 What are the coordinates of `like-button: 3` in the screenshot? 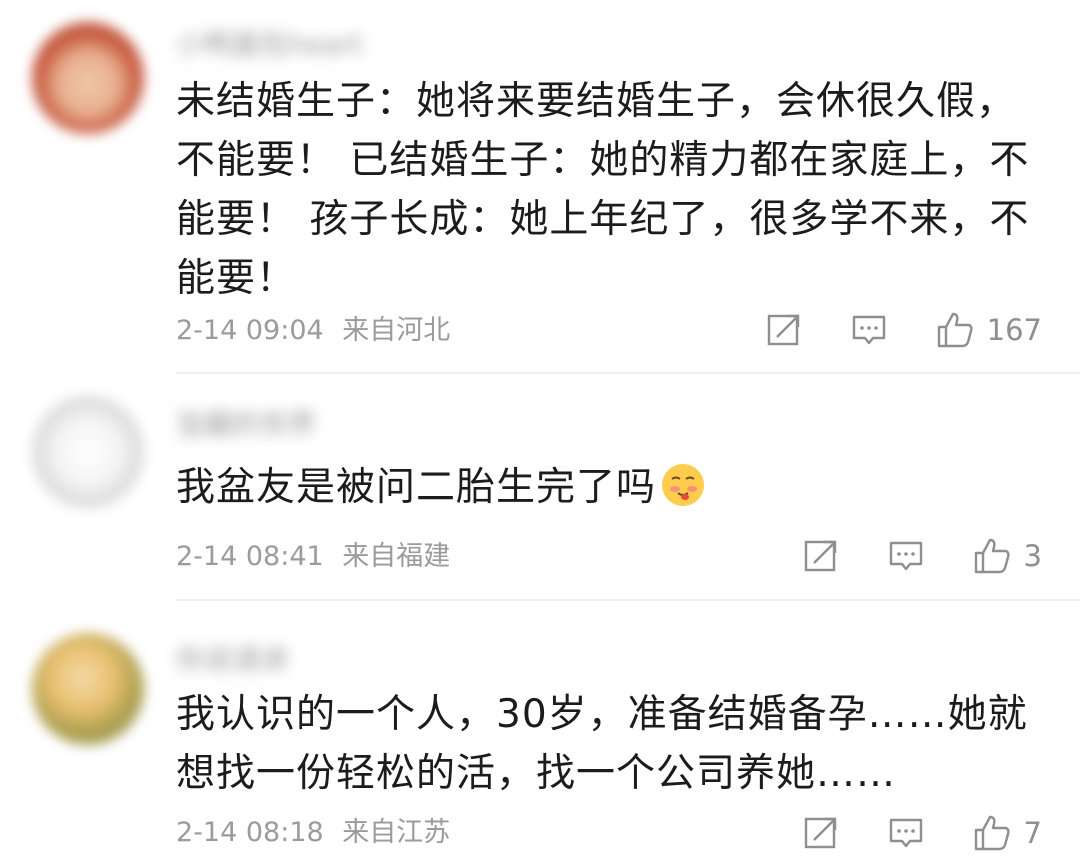 It's located at (1007, 556).